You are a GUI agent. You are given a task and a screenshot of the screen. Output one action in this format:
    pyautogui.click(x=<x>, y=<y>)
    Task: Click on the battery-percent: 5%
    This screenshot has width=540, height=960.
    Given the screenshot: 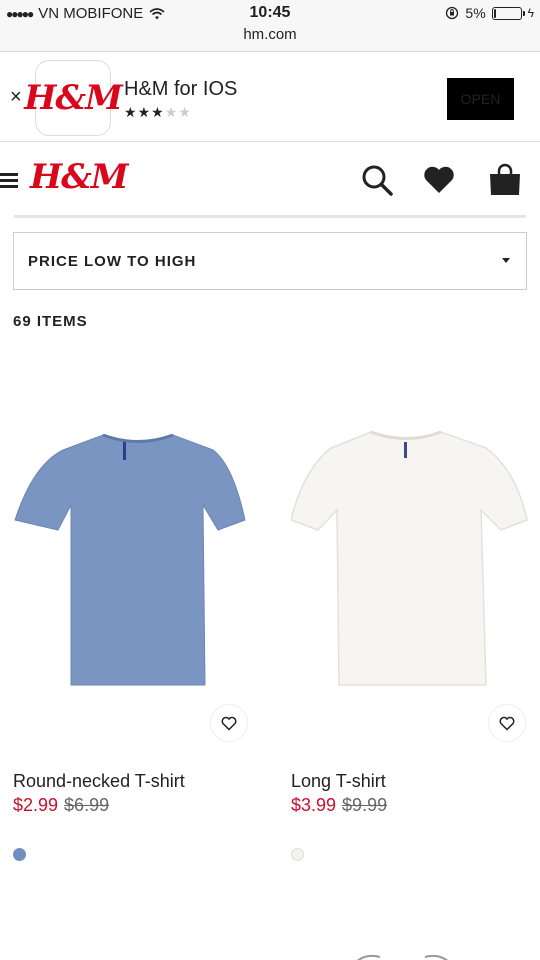 What is the action you would take?
    pyautogui.click(x=475, y=13)
    